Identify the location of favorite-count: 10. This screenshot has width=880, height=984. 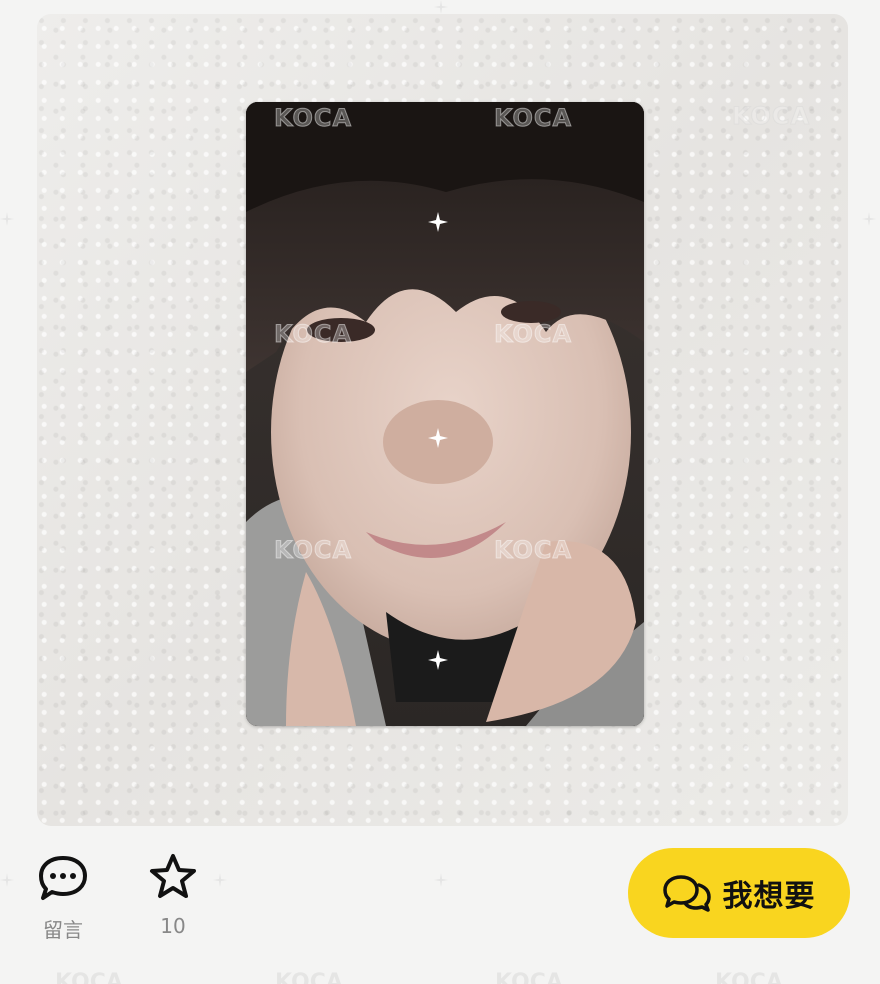
(173, 926).